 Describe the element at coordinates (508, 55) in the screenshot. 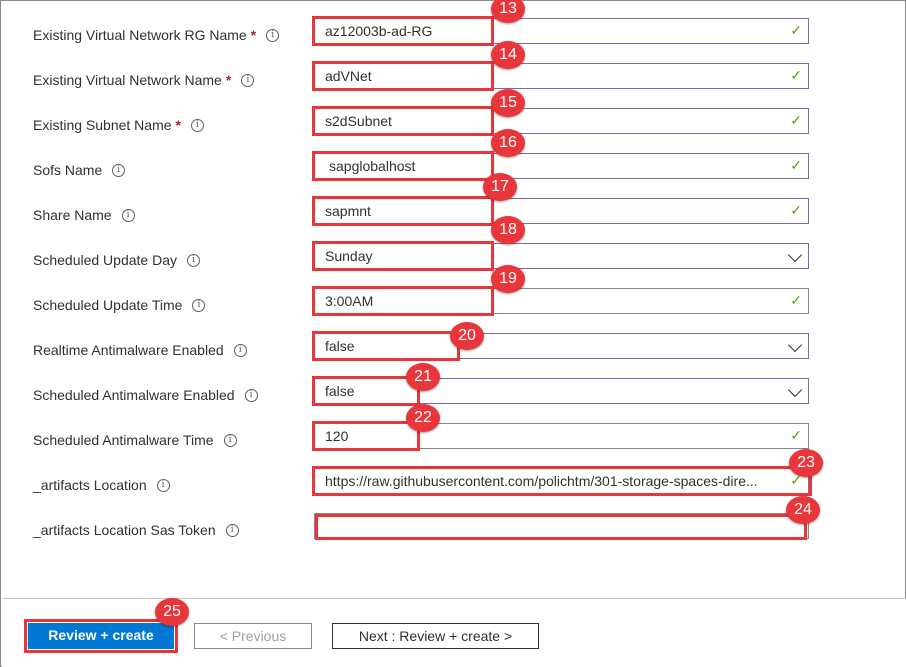

I see `step-marker: 14` at that location.